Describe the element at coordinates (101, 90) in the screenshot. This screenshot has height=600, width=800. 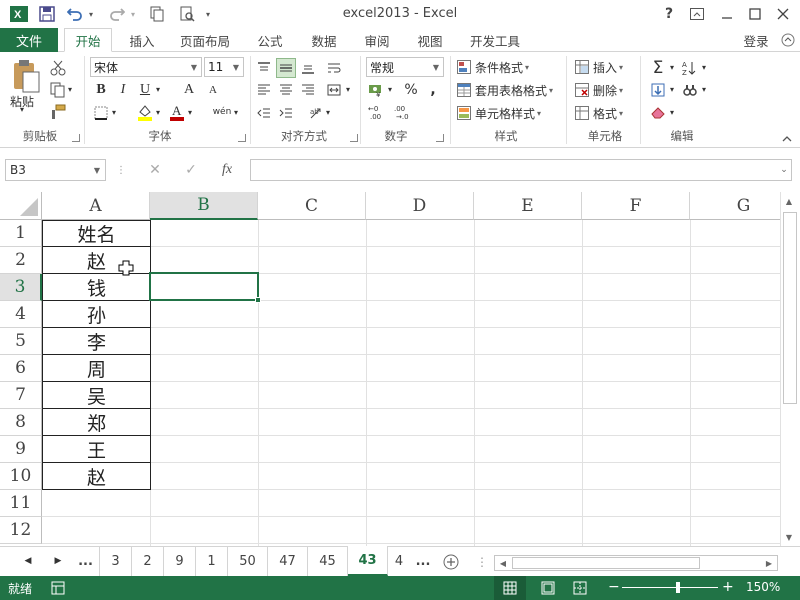
I see `bold-button: B` at that location.